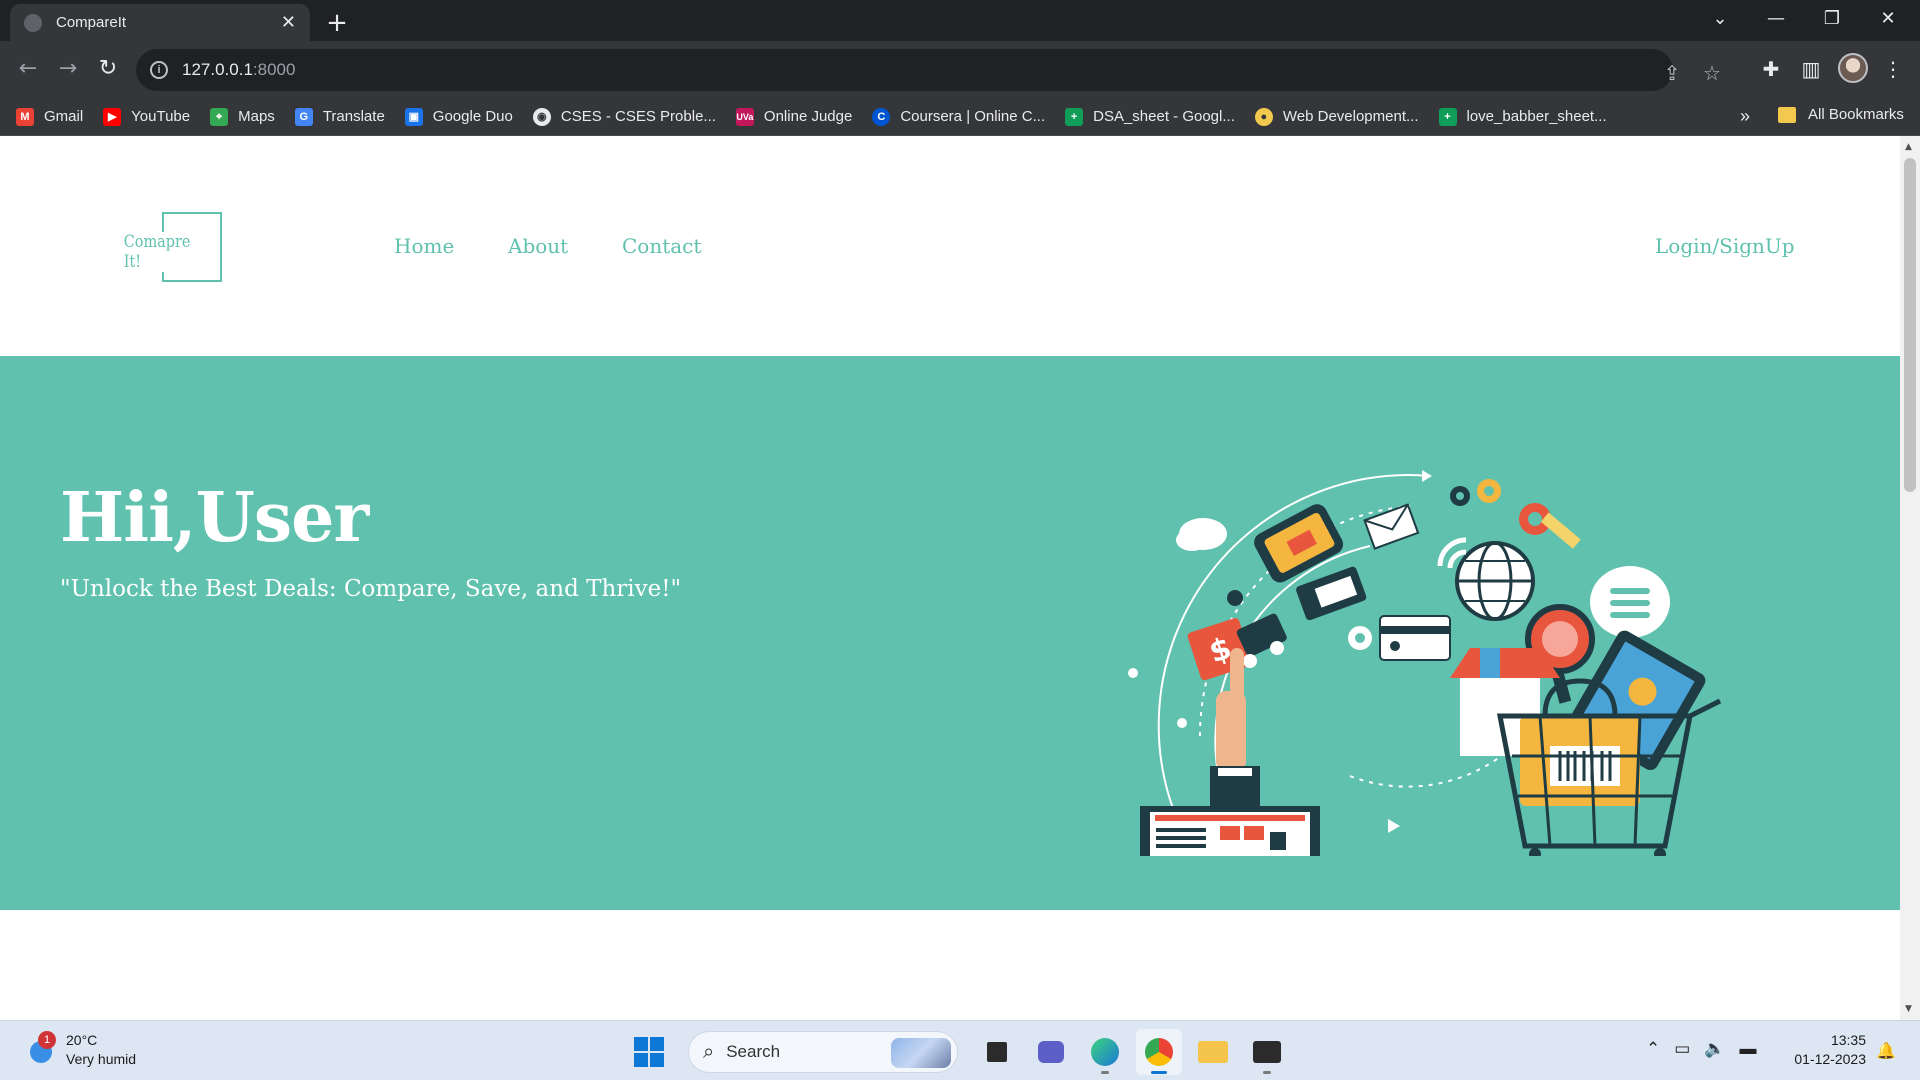 The image size is (1920, 1080). I want to click on system-tray: ⌃ ▭ 🔈 ▬, so click(1708, 1049).